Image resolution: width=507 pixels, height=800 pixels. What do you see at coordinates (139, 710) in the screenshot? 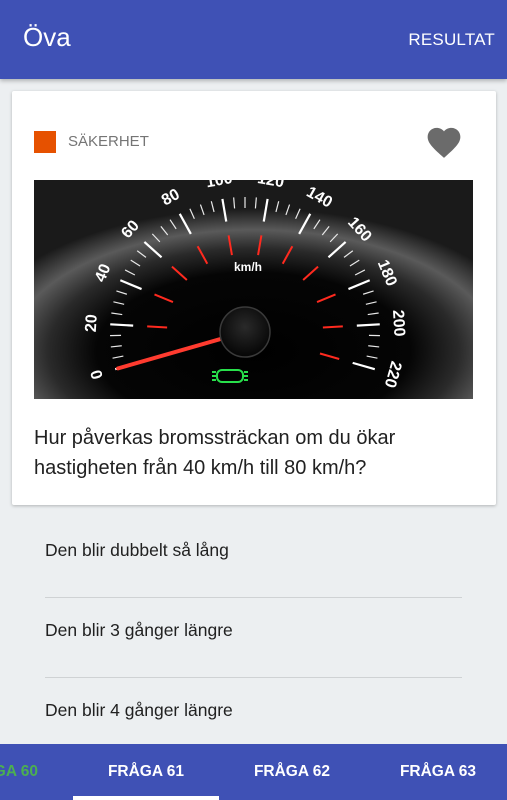
I see `answer-label: Den blir 4 gånger längre` at bounding box center [139, 710].